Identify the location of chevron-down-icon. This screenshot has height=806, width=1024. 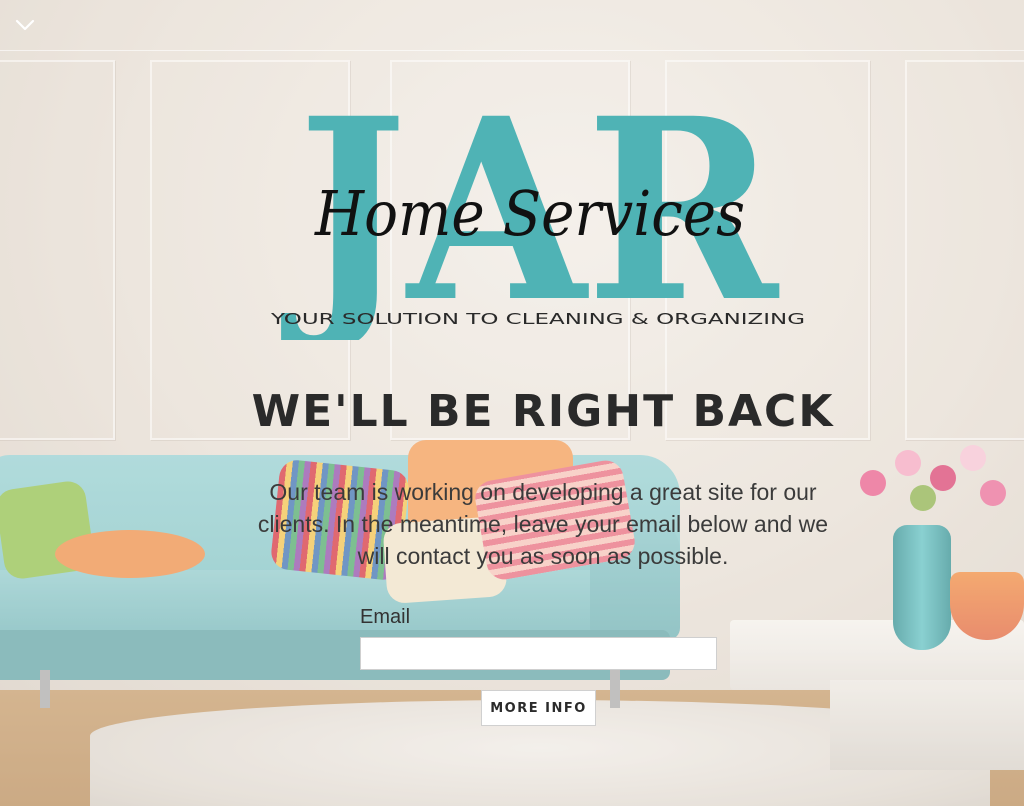
(25, 25).